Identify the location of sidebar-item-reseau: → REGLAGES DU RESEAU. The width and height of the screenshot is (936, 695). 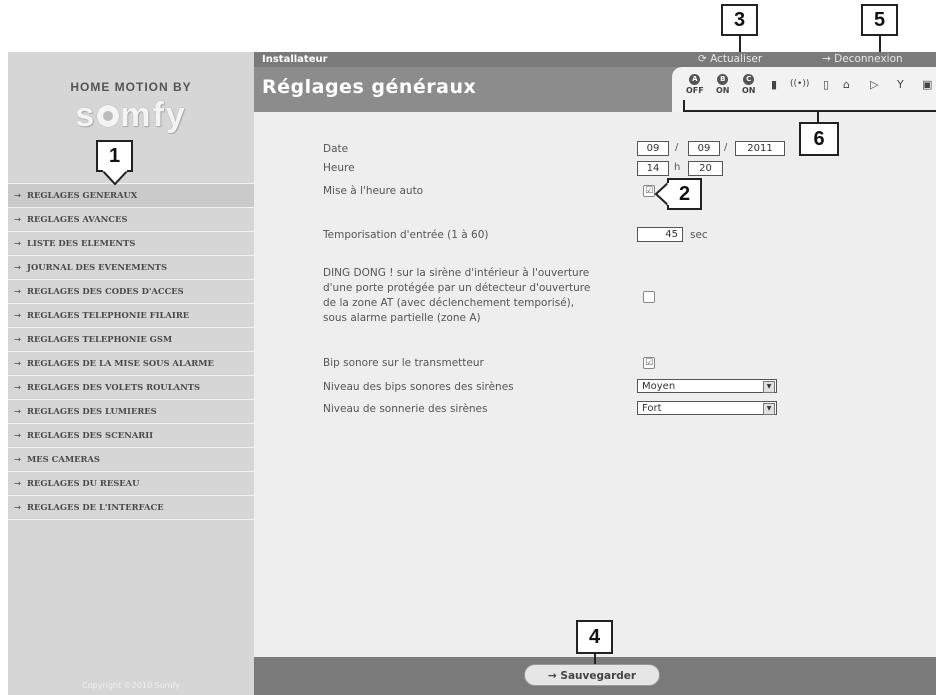
(131, 484).